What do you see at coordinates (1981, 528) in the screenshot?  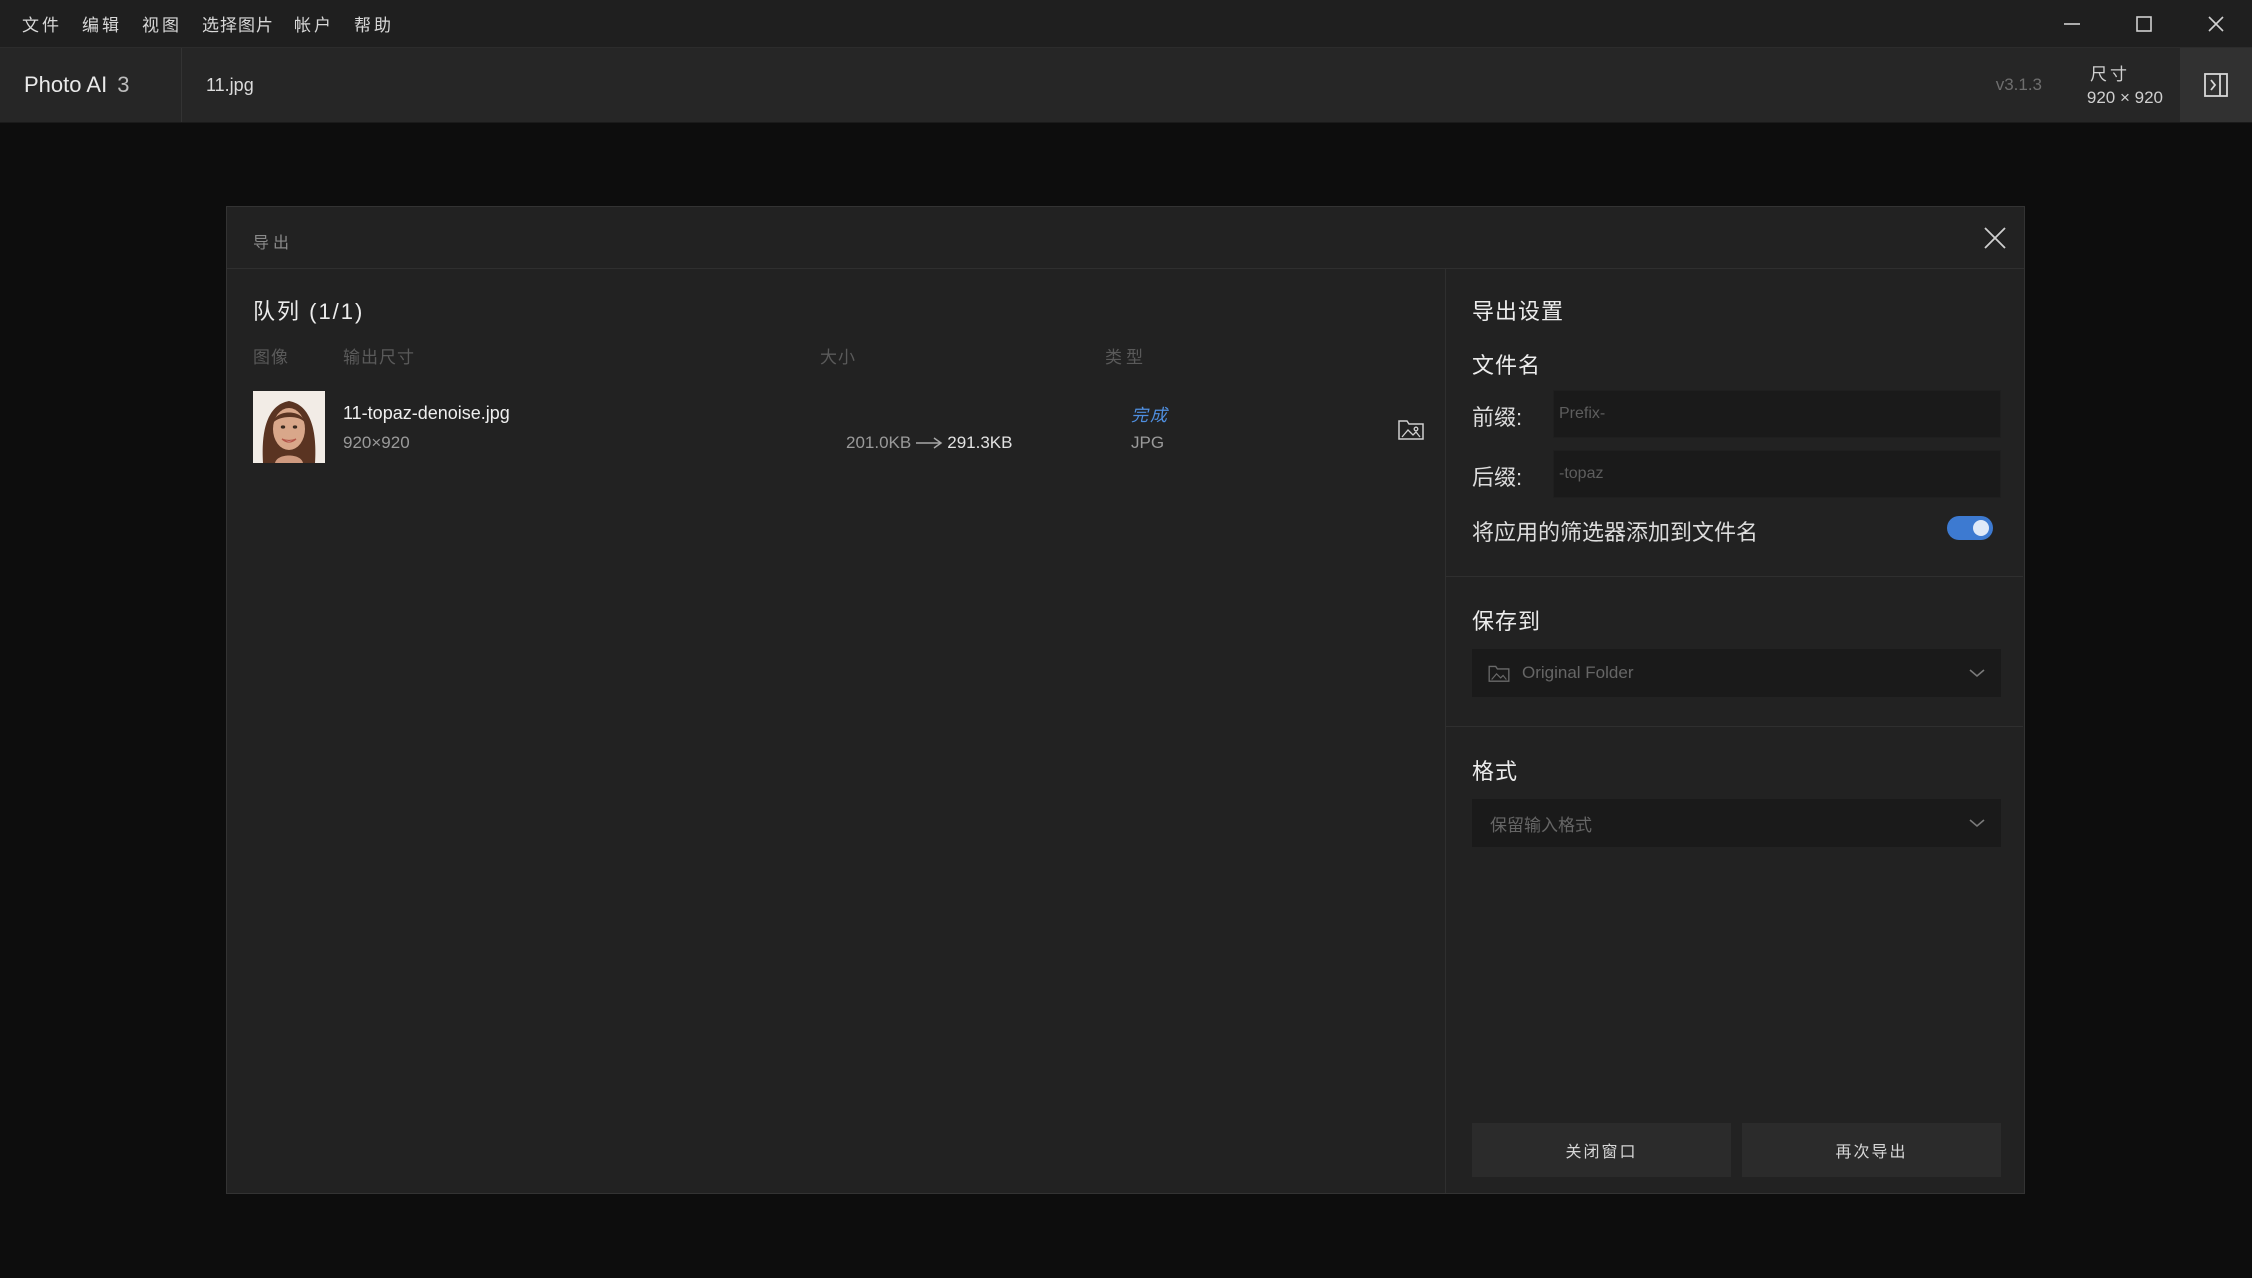 I see `toggle-knob` at bounding box center [1981, 528].